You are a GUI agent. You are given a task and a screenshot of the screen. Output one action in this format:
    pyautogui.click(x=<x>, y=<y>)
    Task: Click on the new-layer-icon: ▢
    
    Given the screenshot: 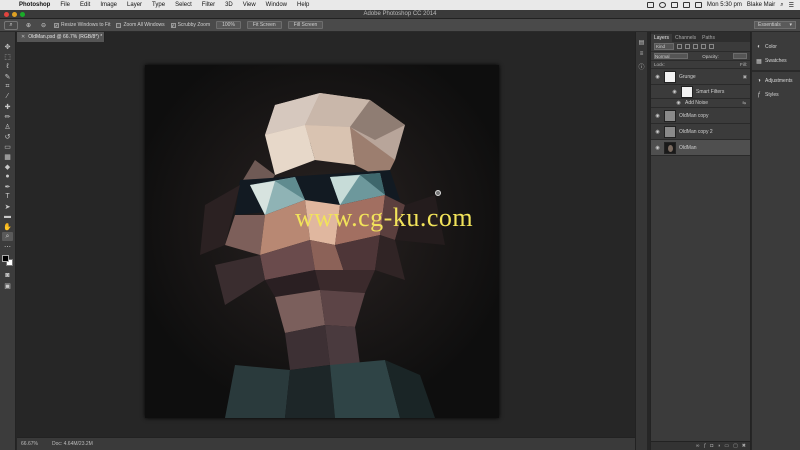 What is the action you would take?
    pyautogui.click(x=735, y=446)
    